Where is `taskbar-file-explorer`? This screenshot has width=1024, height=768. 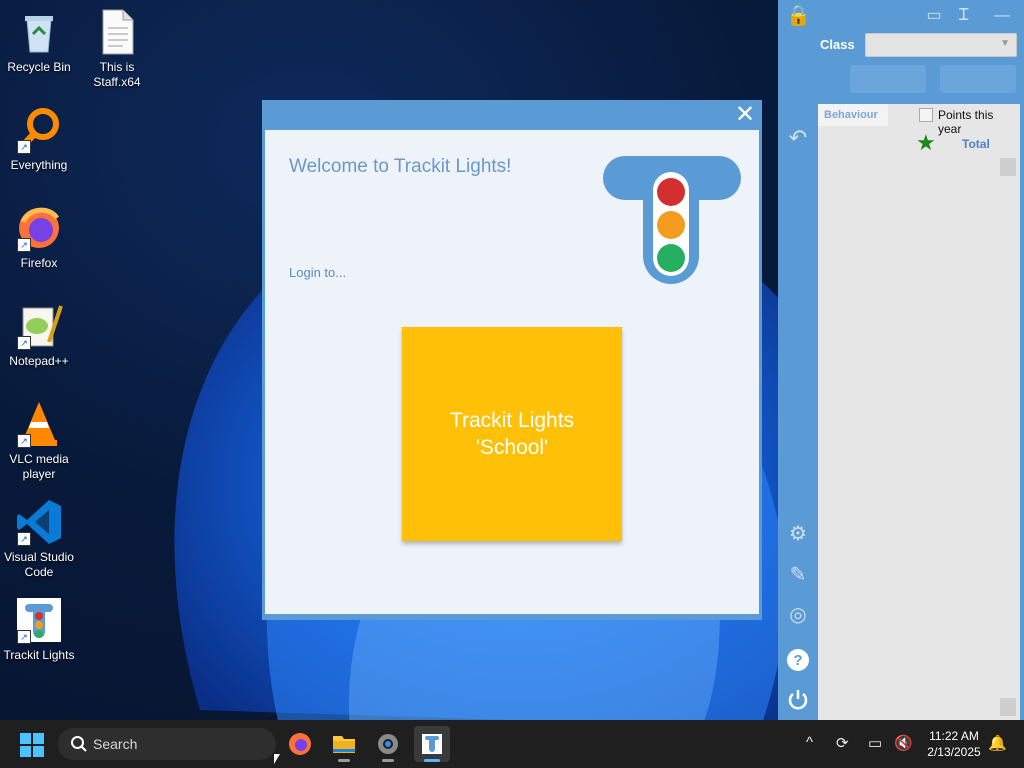
taskbar-file-explorer is located at coordinates (344, 744).